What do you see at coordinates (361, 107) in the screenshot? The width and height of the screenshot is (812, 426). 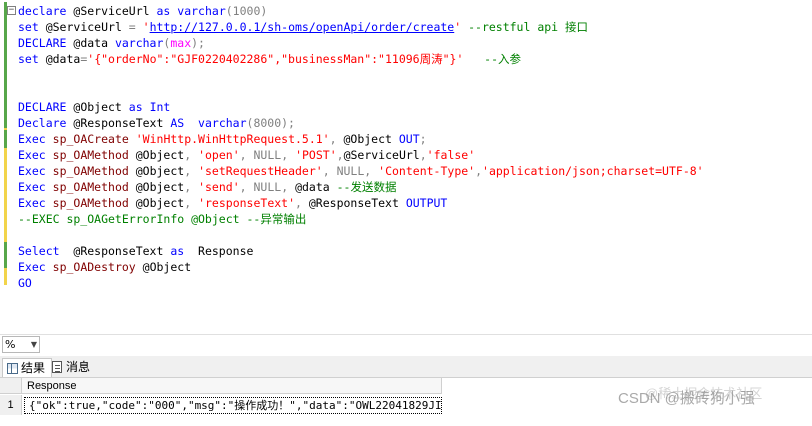 I see `code-line: DECLARE @Object as Int` at bounding box center [361, 107].